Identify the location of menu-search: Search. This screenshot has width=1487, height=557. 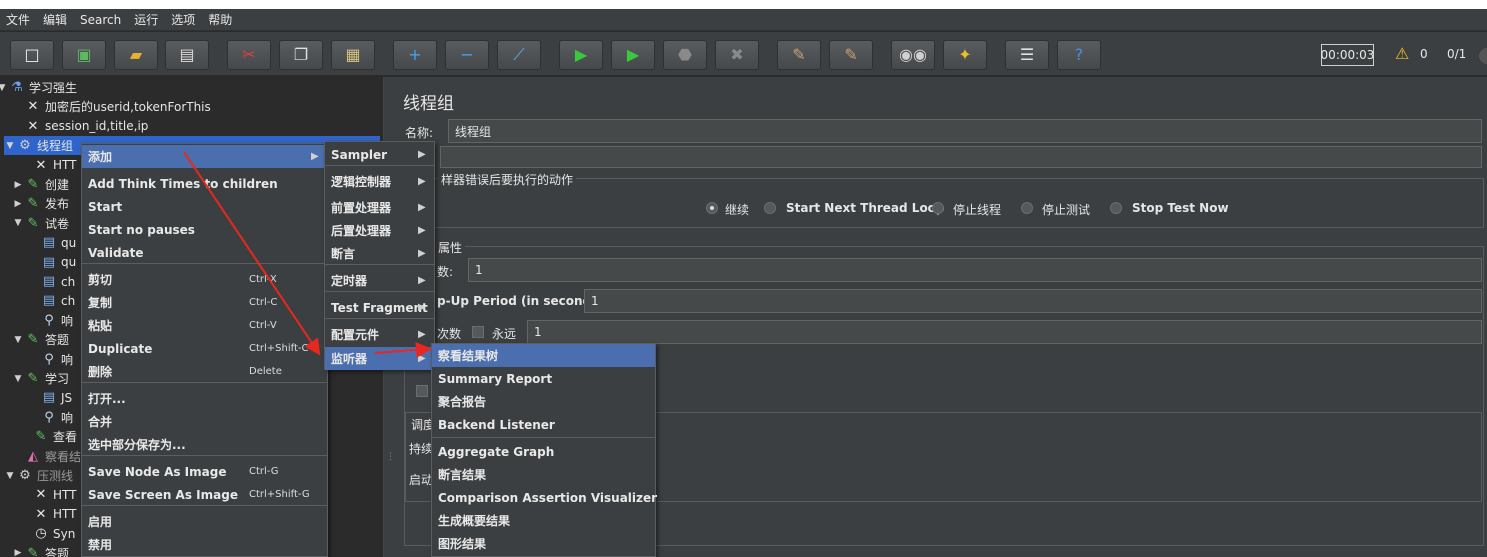
(100, 20).